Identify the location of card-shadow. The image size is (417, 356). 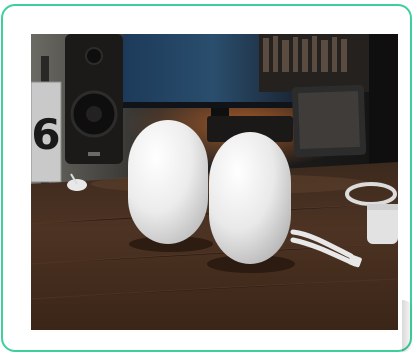
(408, 326).